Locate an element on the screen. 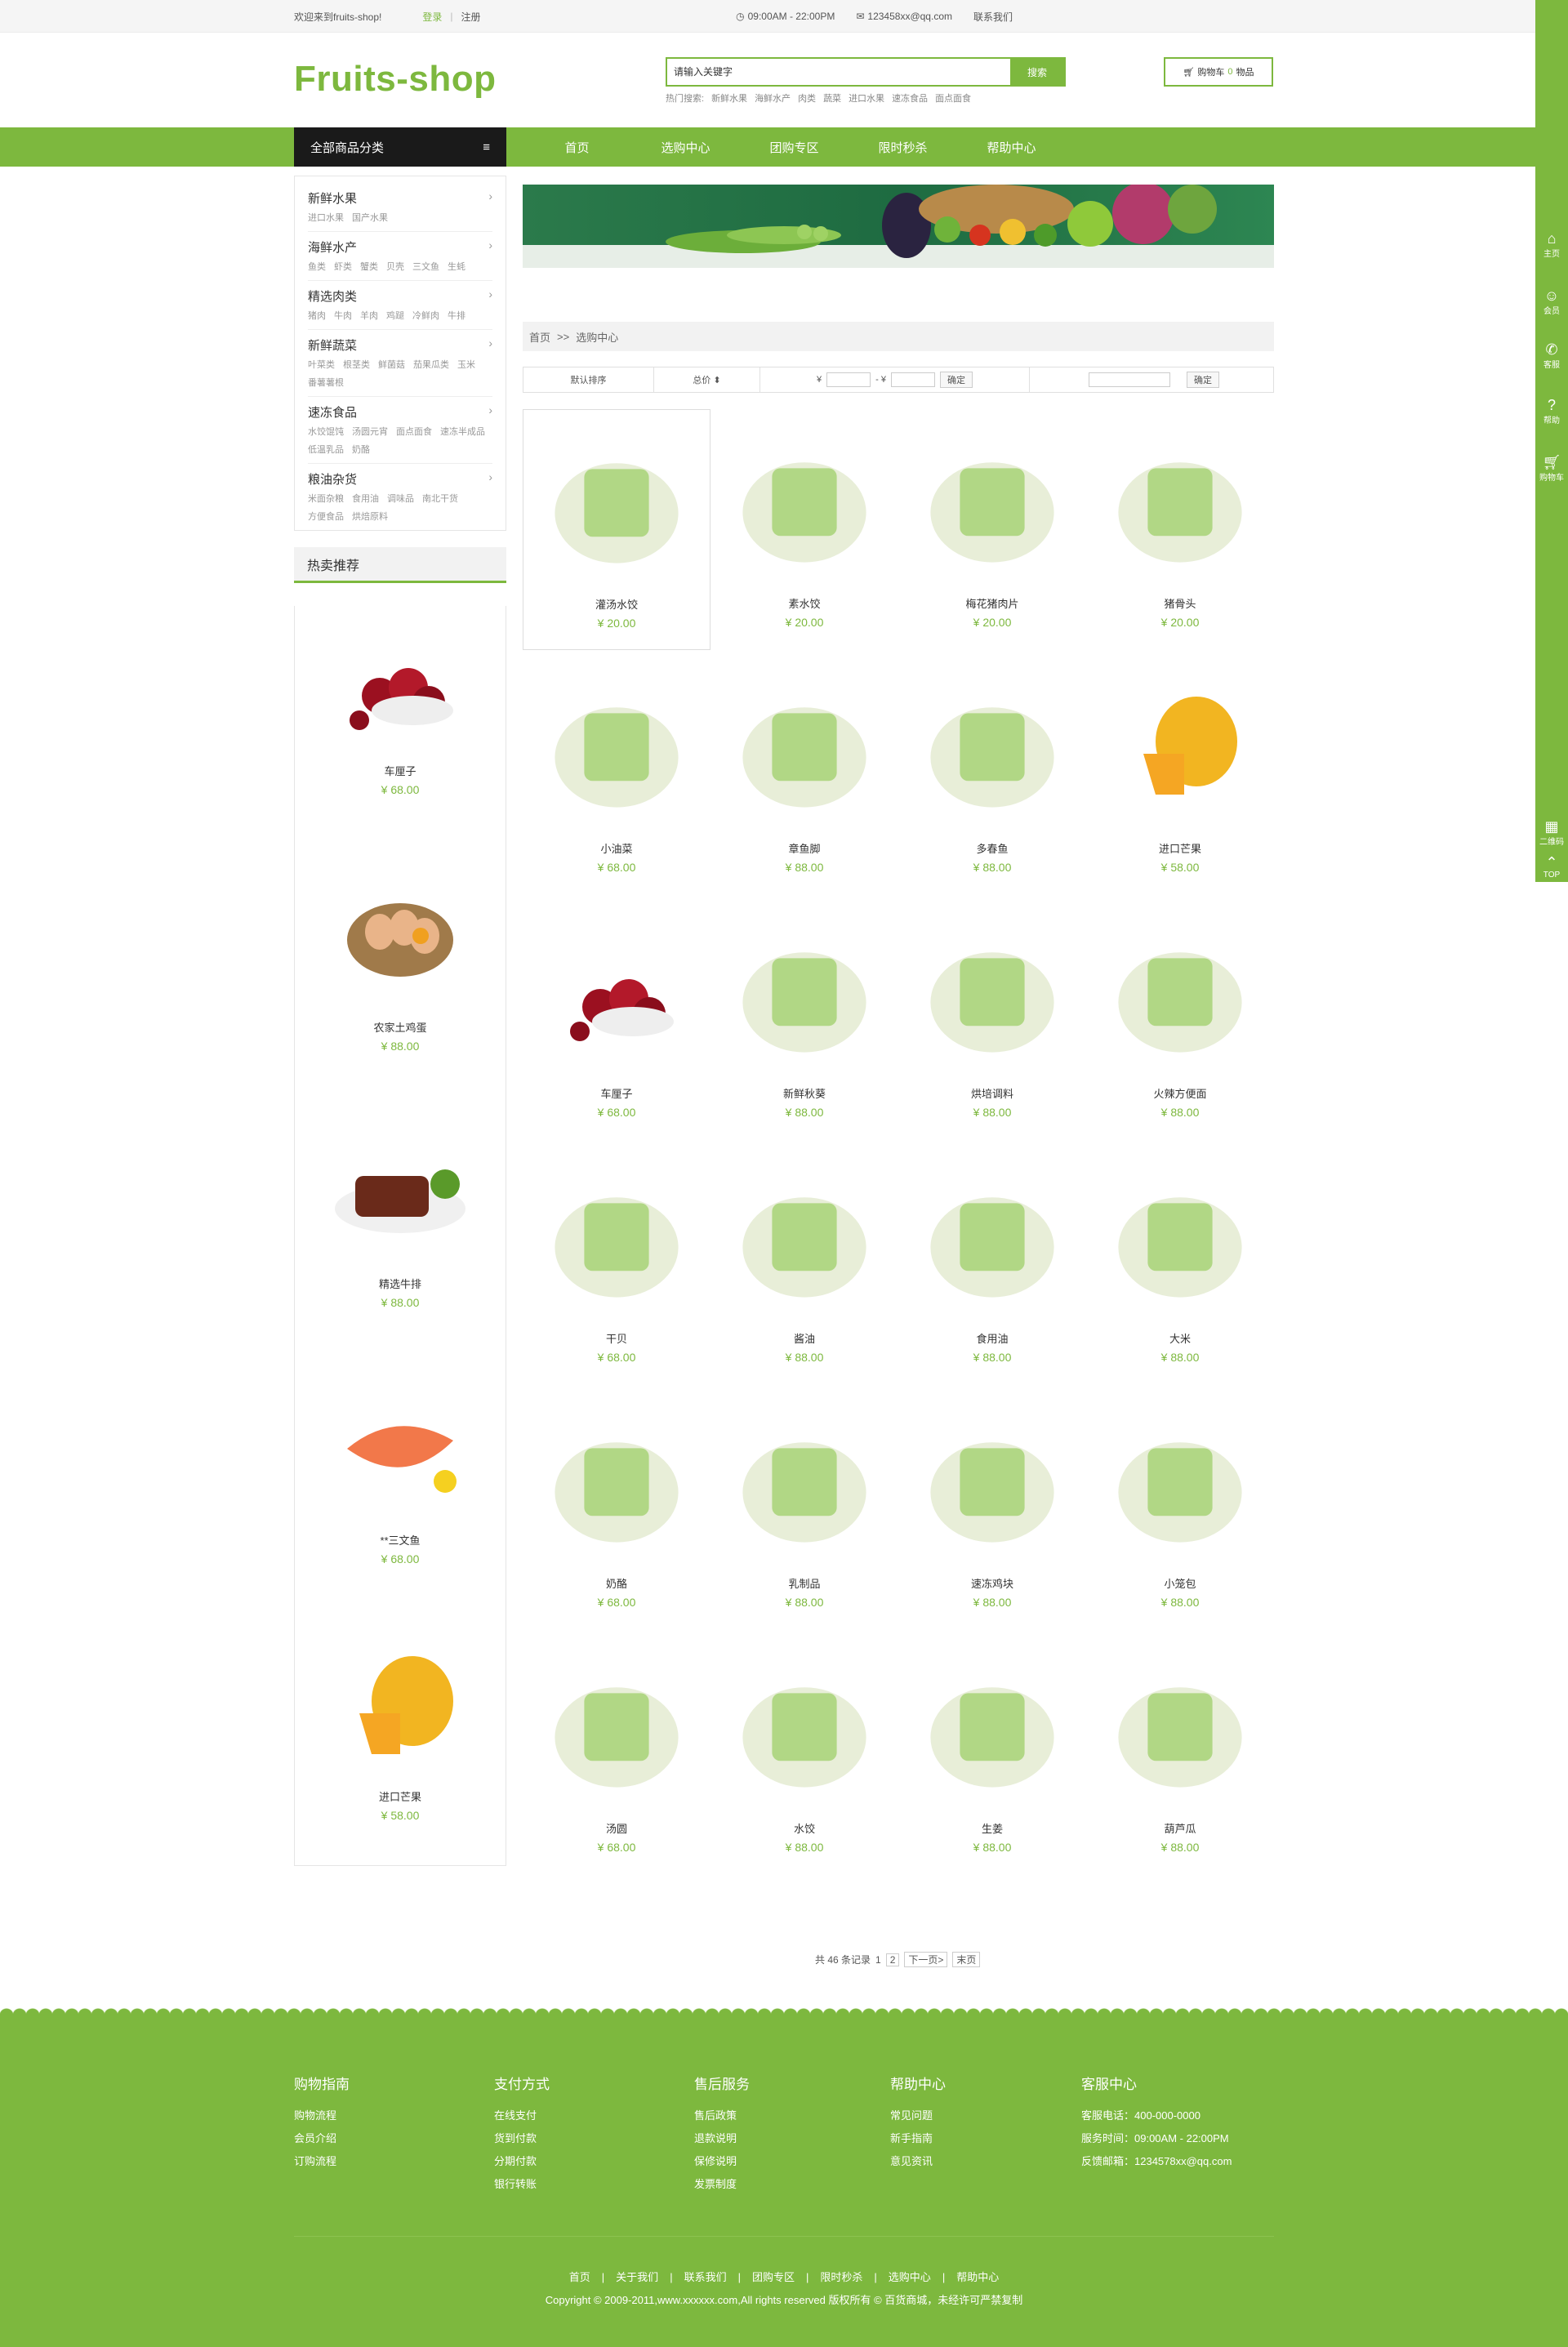  hot-search-link: 海鲜水产 is located at coordinates (773, 98).